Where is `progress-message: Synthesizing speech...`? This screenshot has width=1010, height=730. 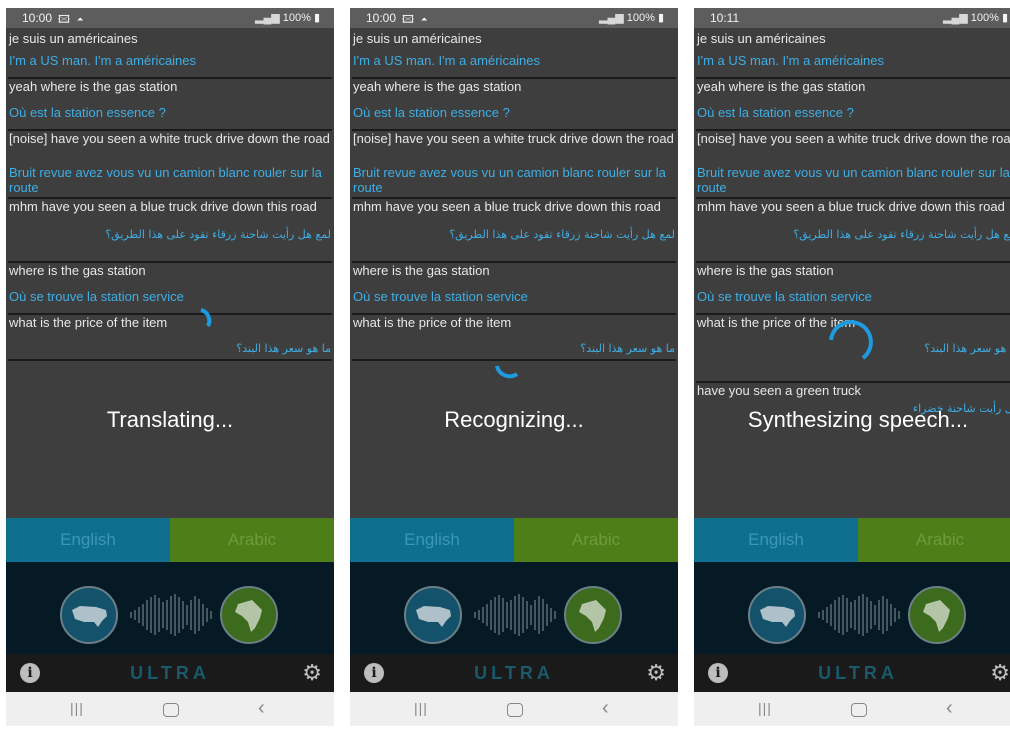 progress-message: Synthesizing speech... is located at coordinates (858, 419).